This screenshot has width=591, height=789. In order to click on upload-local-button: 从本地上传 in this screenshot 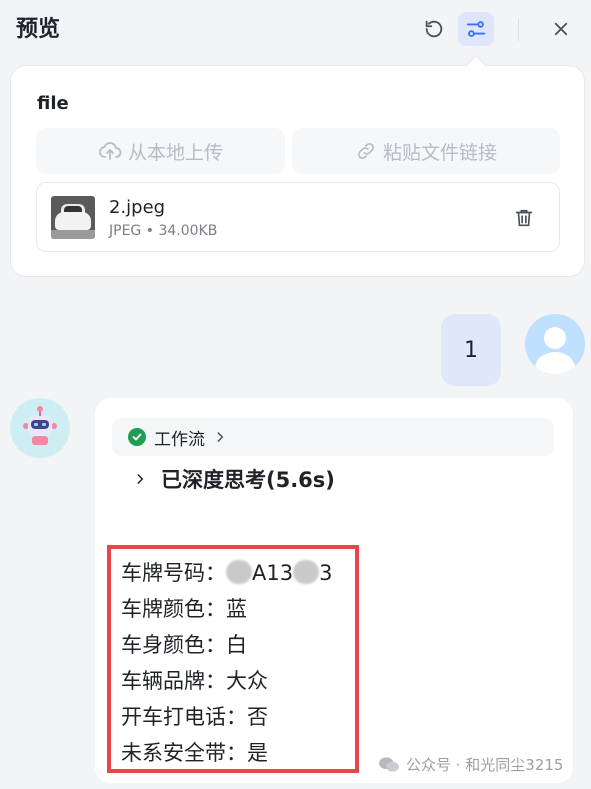, I will do `click(160, 151)`.